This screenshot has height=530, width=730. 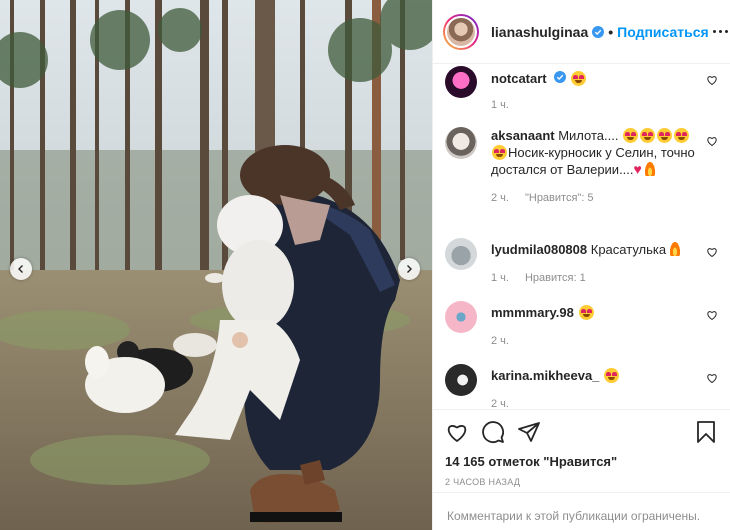 What do you see at coordinates (461, 31) in the screenshot?
I see `author-avatar` at bounding box center [461, 31].